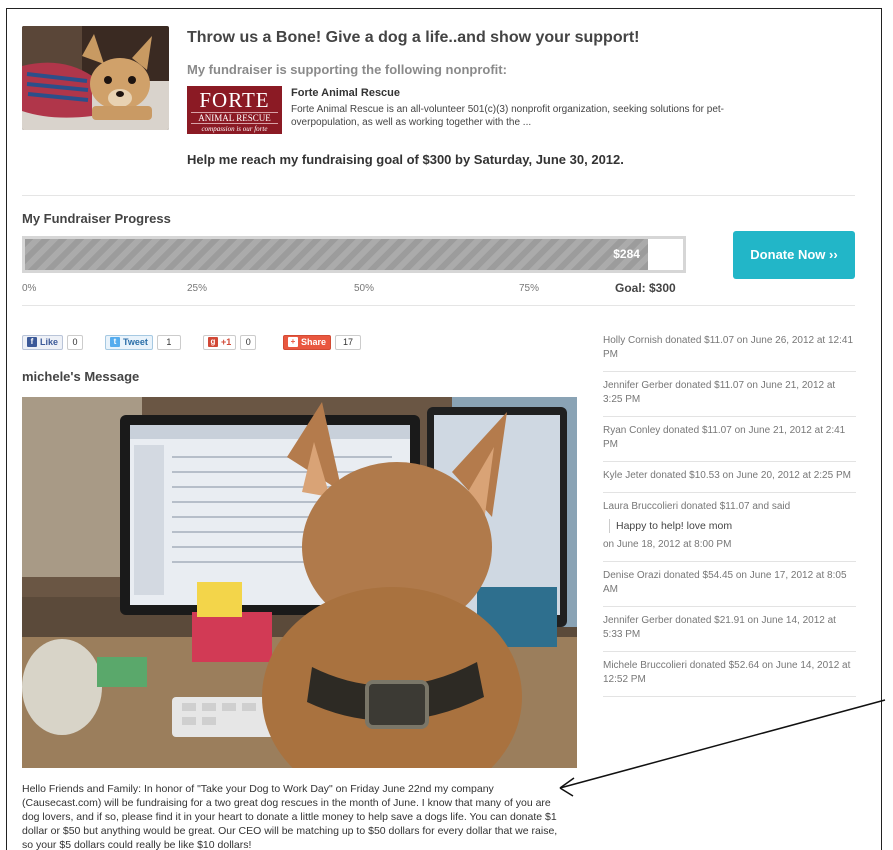  What do you see at coordinates (234, 129) in the screenshot?
I see `logo-line-3: compassion is our forte` at bounding box center [234, 129].